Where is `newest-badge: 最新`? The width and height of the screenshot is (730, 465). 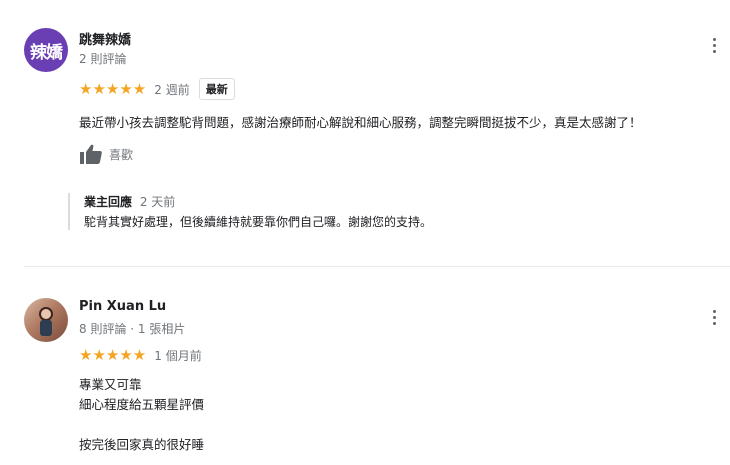 newest-badge: 最新 is located at coordinates (216, 89).